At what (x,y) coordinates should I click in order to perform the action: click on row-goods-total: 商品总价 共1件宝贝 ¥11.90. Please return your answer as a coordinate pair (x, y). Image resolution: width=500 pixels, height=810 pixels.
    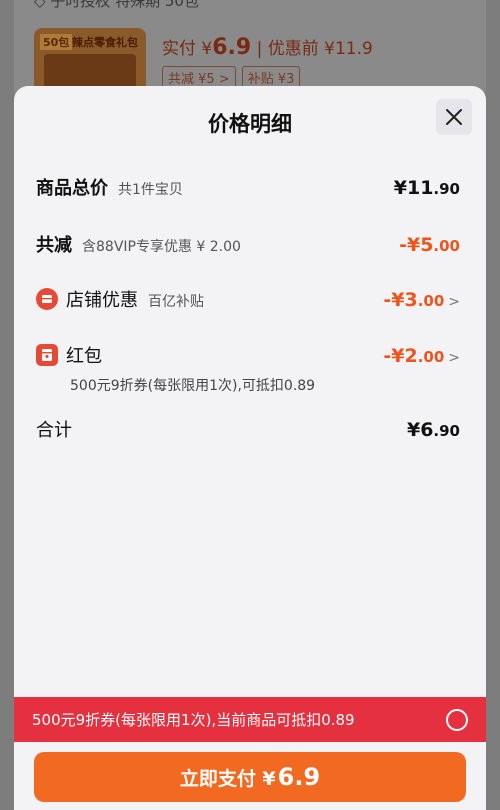
    Looking at the image, I should click on (248, 187).